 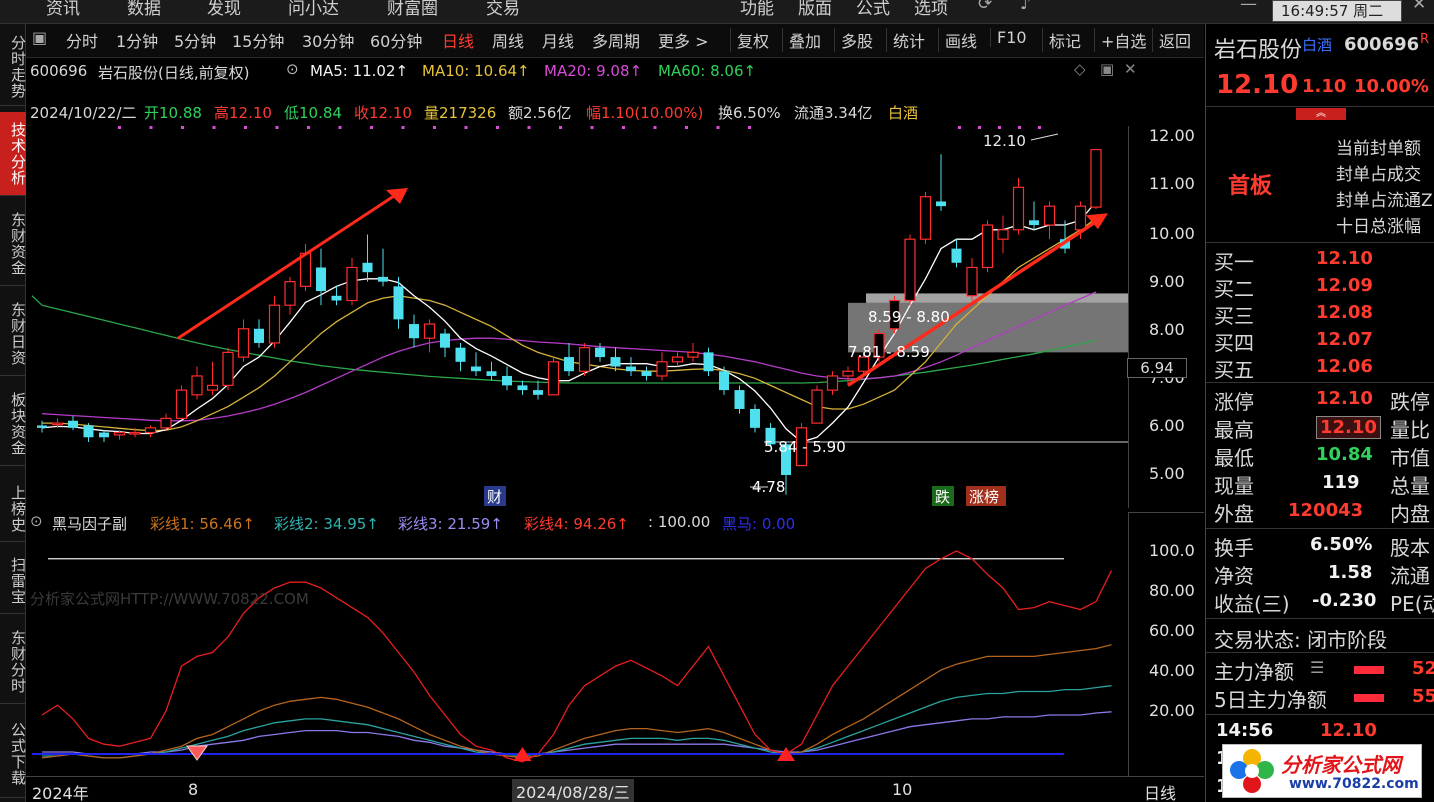 What do you see at coordinates (815, 9) in the screenshot?
I see `menu-item-layout: 版面` at bounding box center [815, 9].